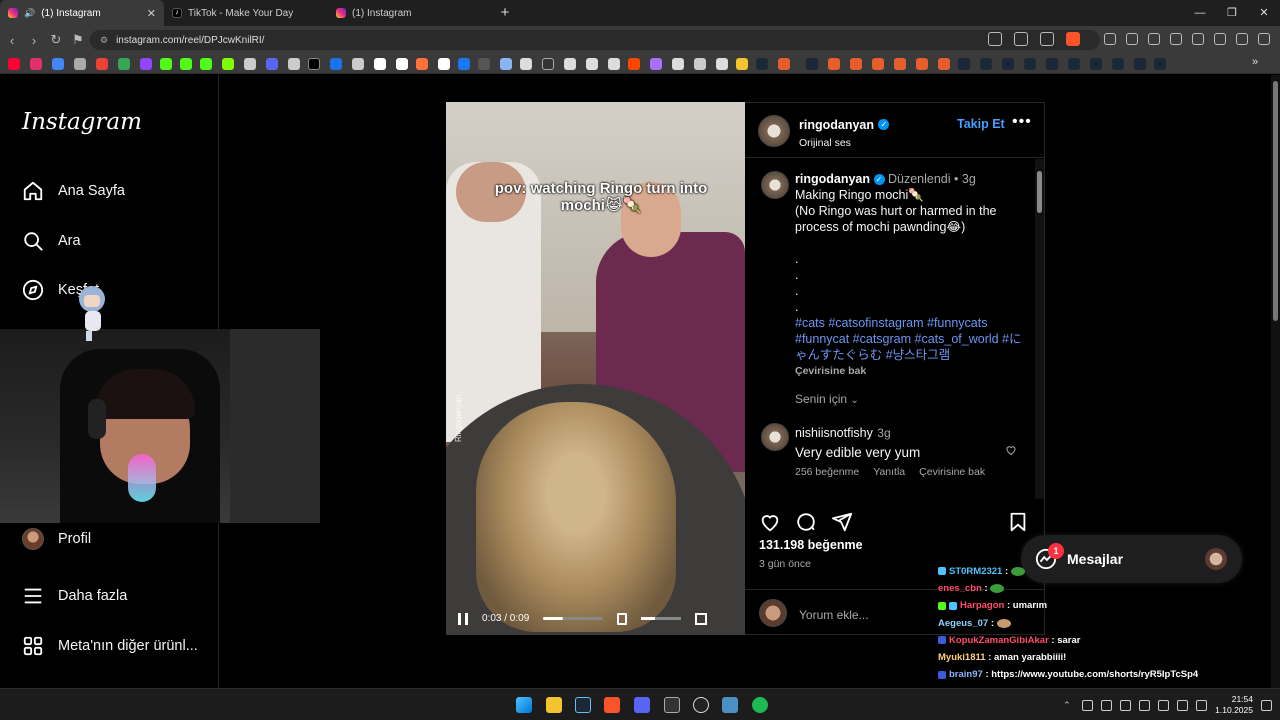 This screenshot has height=720, width=1280. What do you see at coordinates (1039, 329) in the screenshot?
I see `comments-scrollbar` at bounding box center [1039, 329].